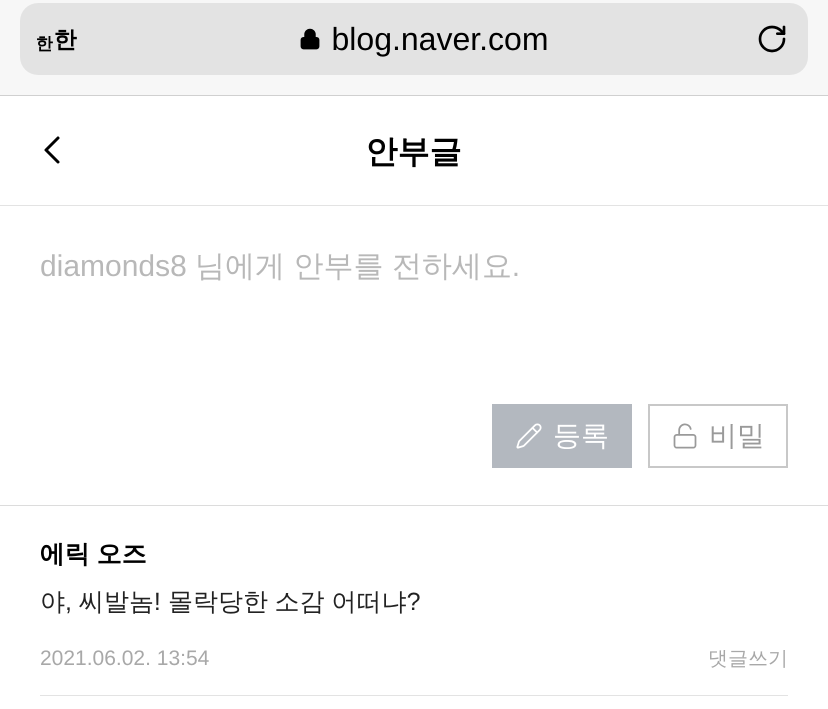  What do you see at coordinates (718, 436) in the screenshot?
I see `secret-button: 비밀` at bounding box center [718, 436].